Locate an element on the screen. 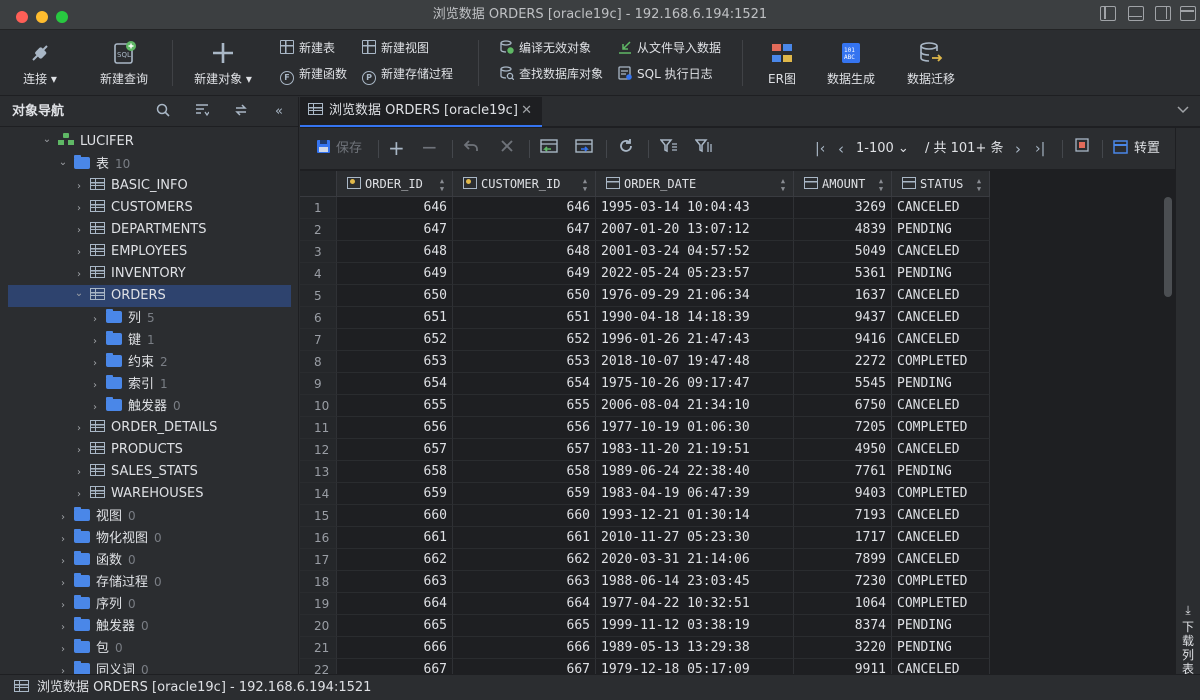 The width and height of the screenshot is (1200, 700). er-diagram-button: ER图 is located at coordinates (782, 63).